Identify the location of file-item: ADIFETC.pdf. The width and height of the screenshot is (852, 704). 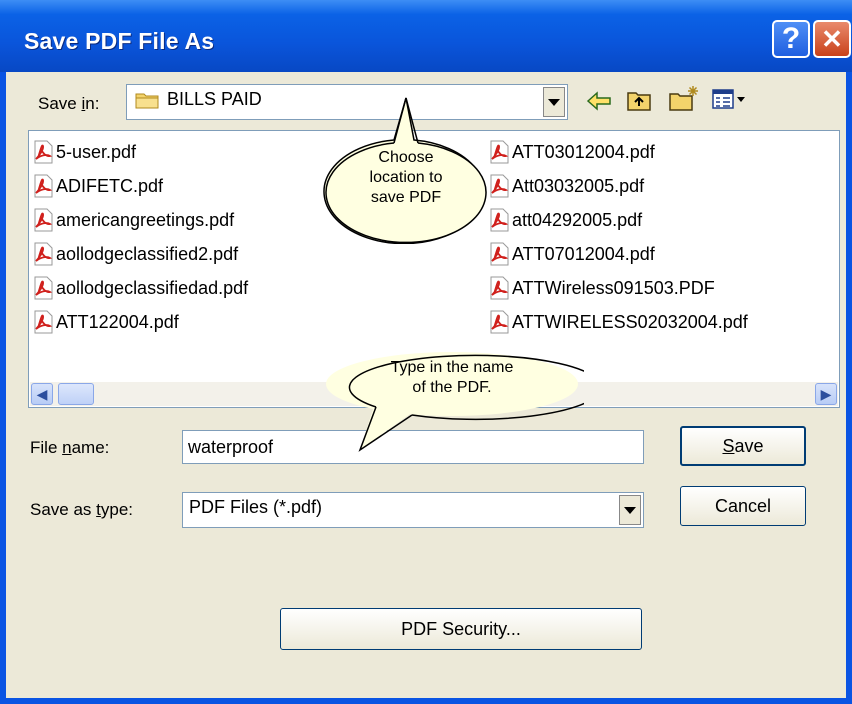
(98, 186).